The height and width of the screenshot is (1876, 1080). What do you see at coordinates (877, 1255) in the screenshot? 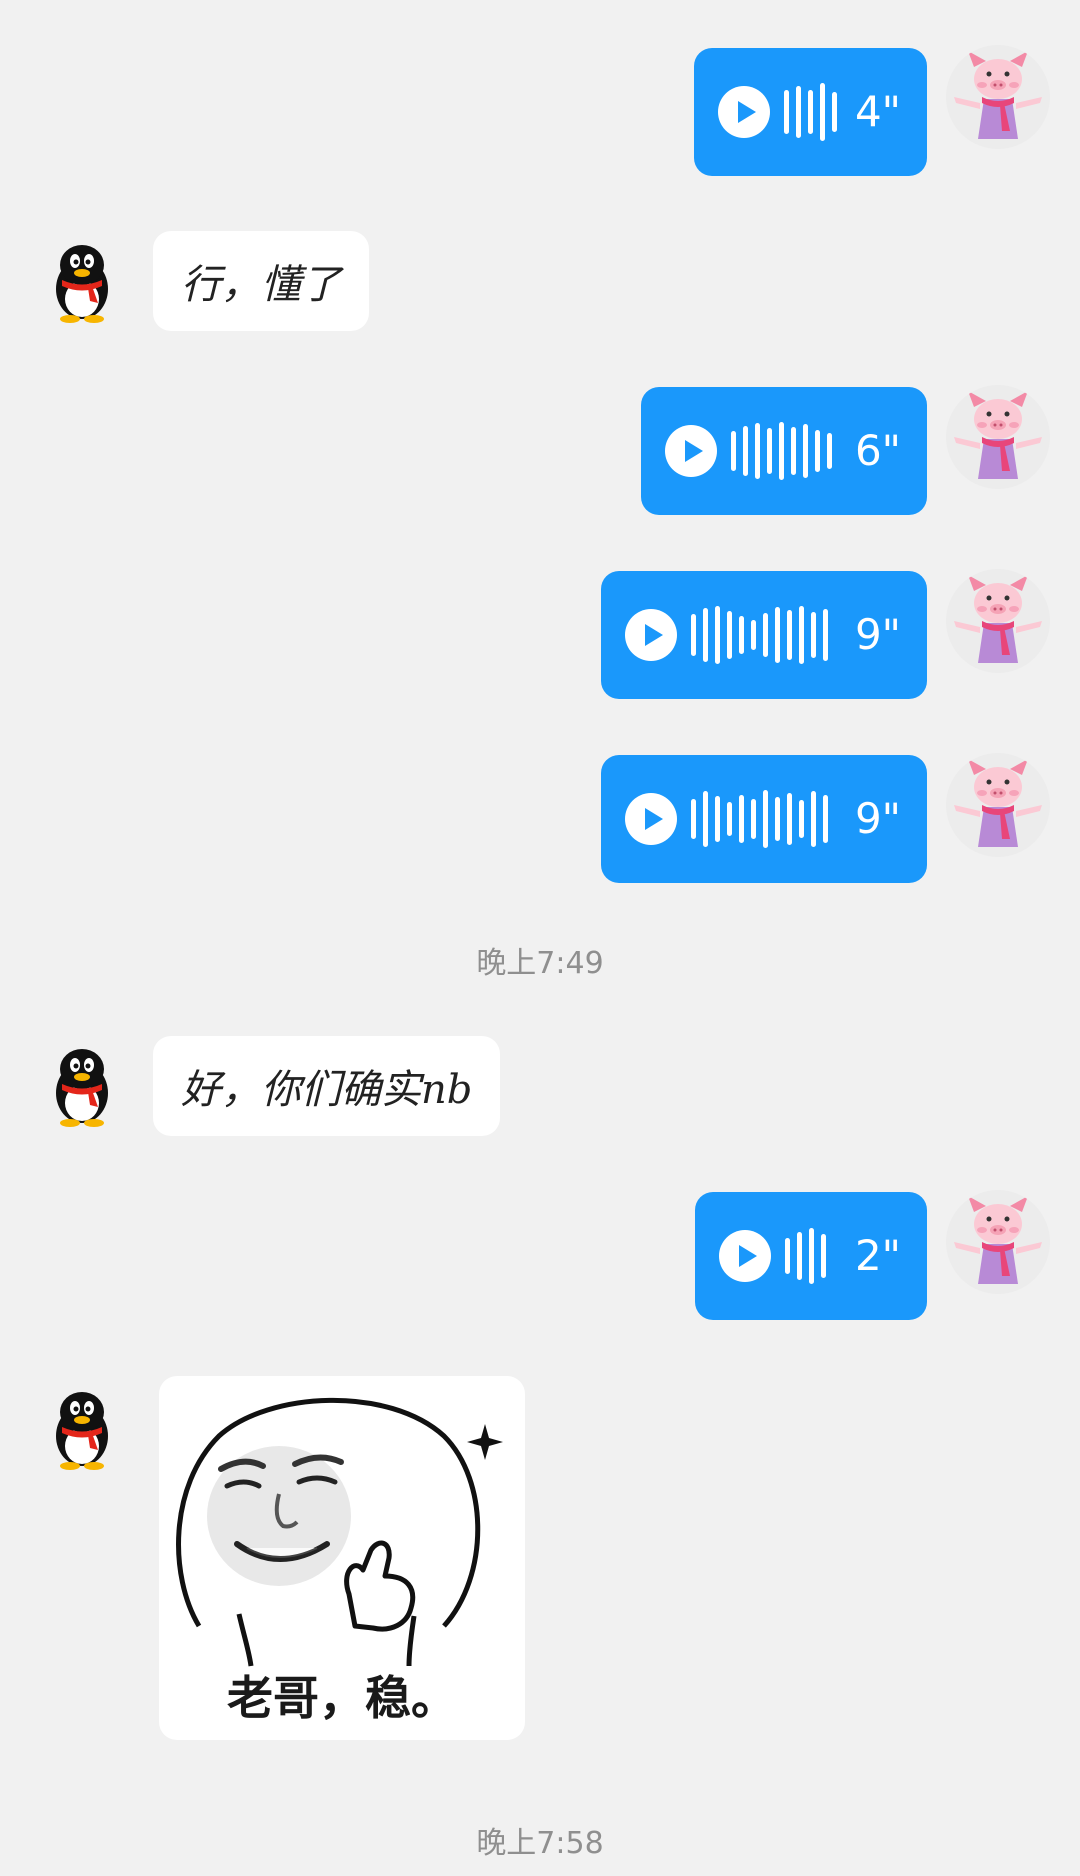
I see `voice-duration: 2"` at bounding box center [877, 1255].